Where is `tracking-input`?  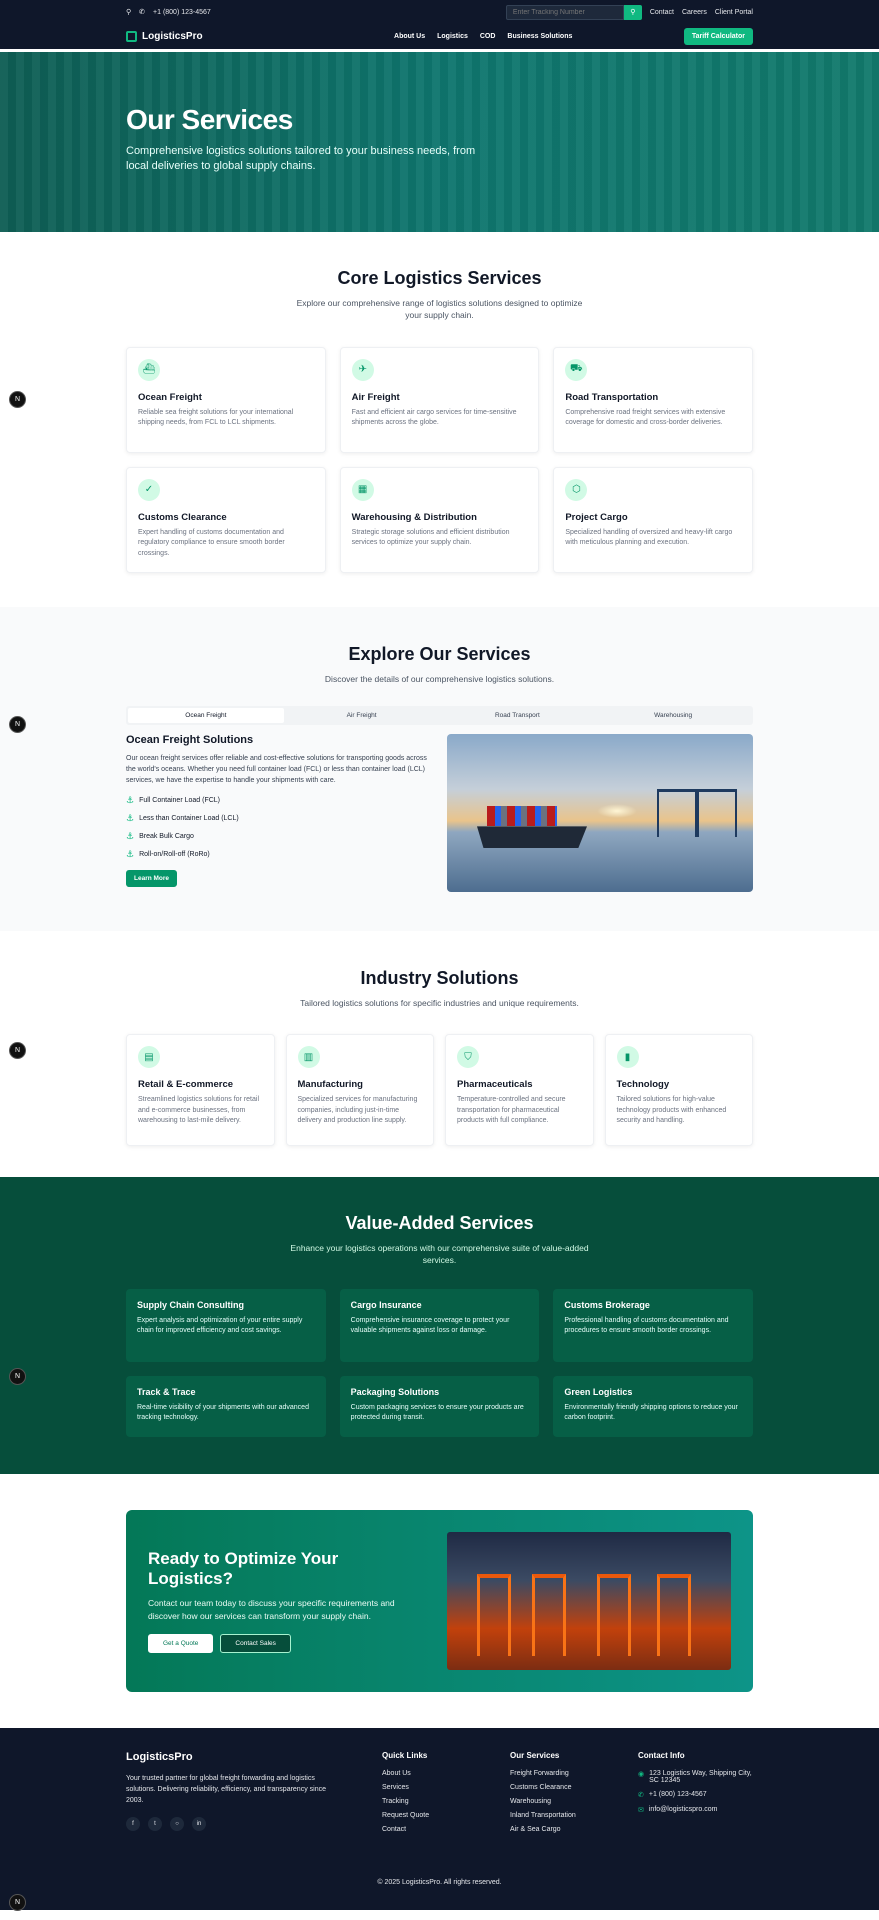
tracking-input is located at coordinates (564, 12).